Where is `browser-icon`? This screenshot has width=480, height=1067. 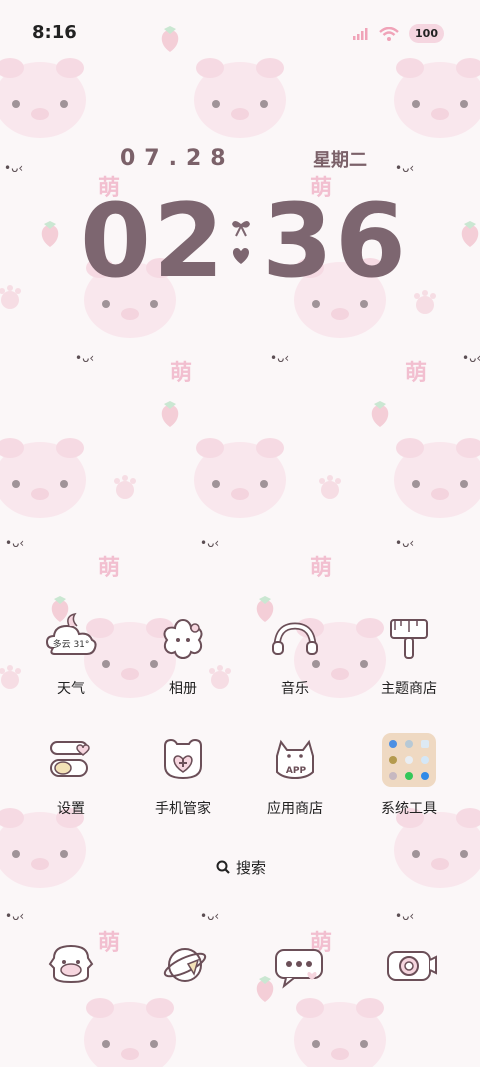
browser-icon is located at coordinates (185, 965).